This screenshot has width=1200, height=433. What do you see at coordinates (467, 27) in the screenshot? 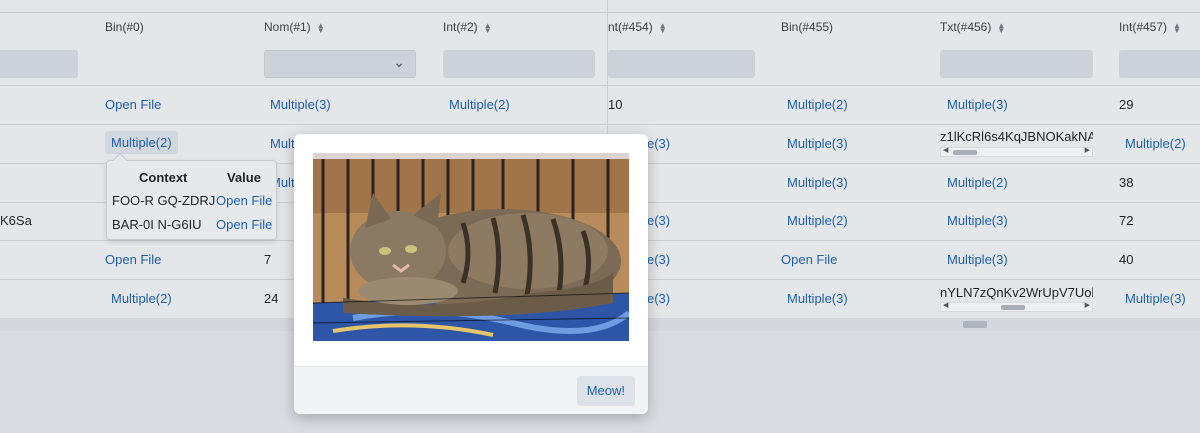
I see `column-header-int-2: Int(#2) ▲ ▼` at bounding box center [467, 27].